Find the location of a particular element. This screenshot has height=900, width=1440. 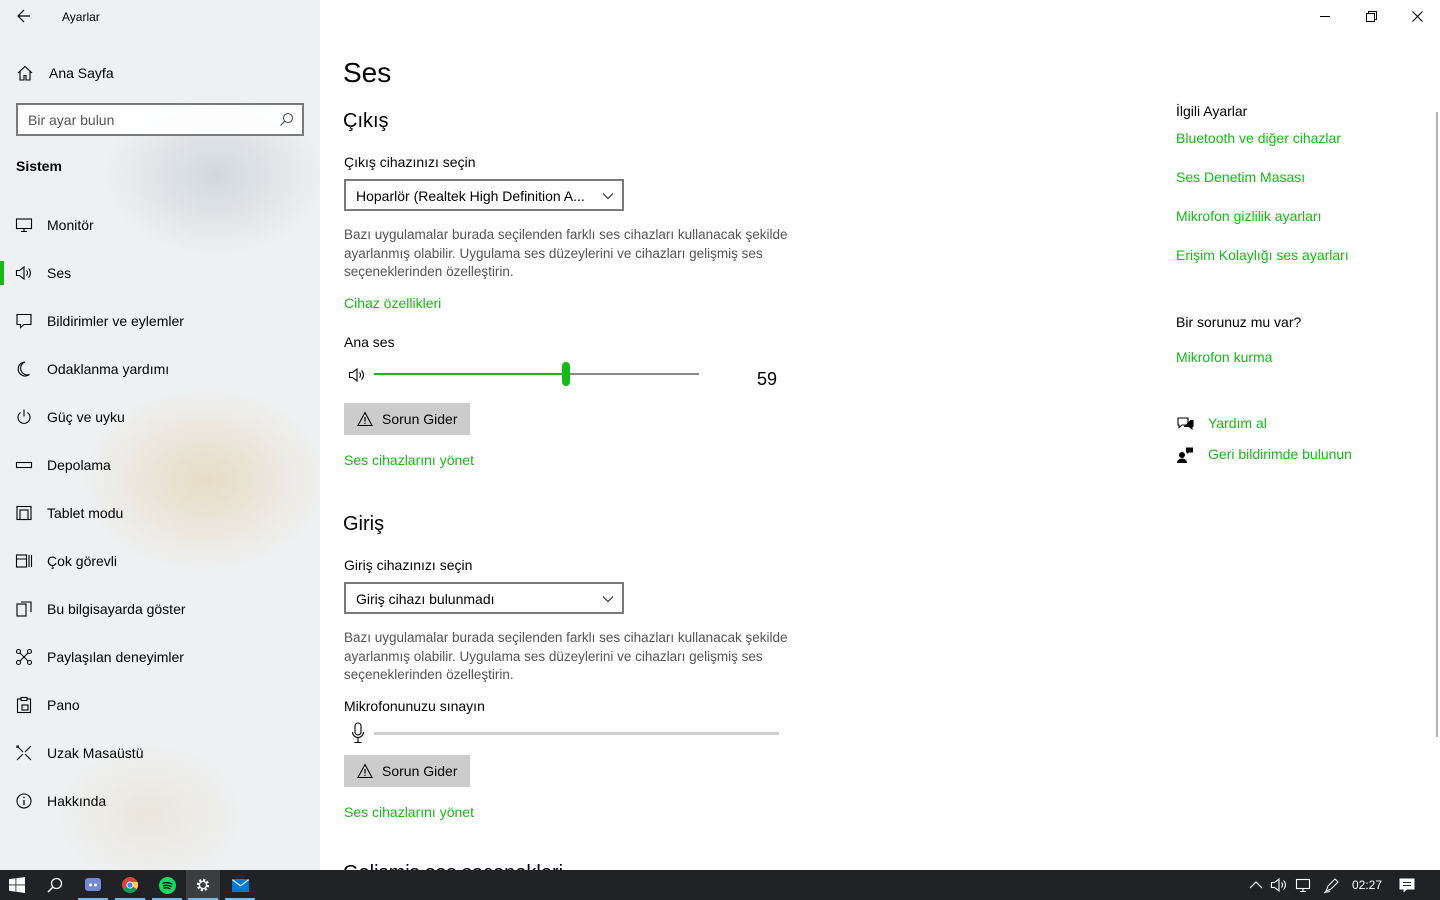

get-help-label: Yardım al is located at coordinates (1237, 423).